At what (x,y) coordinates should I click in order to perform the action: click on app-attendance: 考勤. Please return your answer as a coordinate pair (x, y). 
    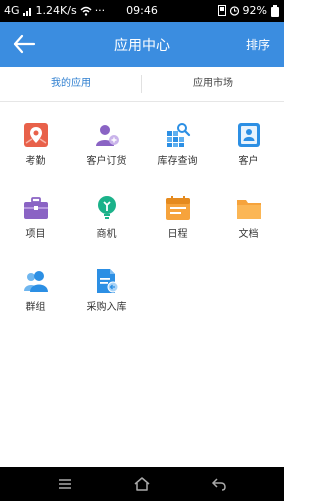
    Looking at the image, I should click on (35, 137).